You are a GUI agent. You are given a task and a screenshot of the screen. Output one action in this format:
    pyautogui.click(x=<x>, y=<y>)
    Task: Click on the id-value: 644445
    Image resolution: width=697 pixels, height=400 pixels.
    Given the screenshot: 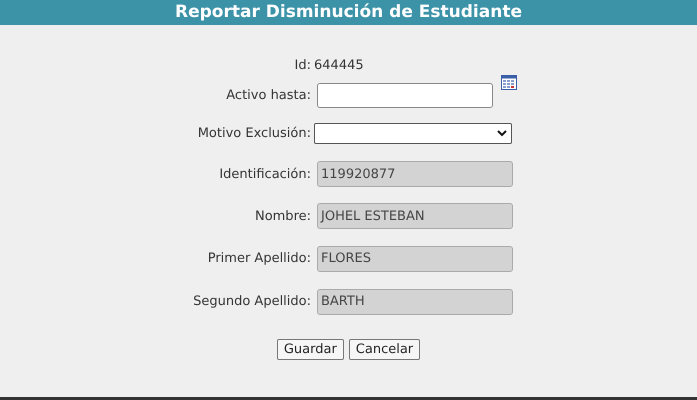 What is the action you would take?
    pyautogui.click(x=339, y=65)
    